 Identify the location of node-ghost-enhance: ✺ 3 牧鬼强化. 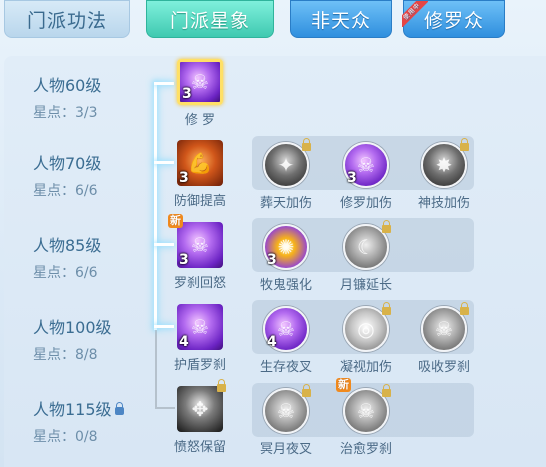
(286, 257).